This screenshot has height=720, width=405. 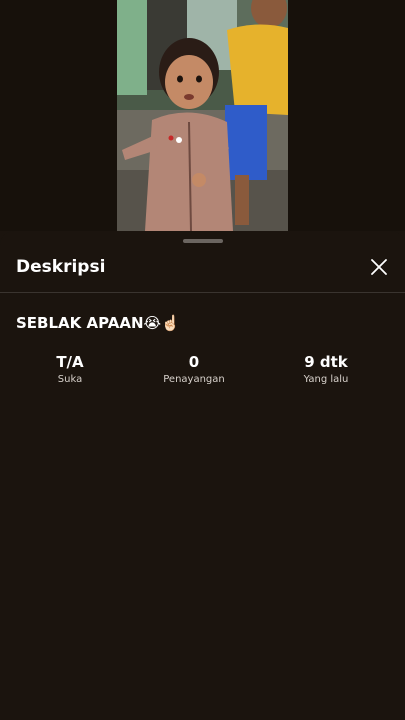 I want to click on video-frame-image, so click(x=202, y=115).